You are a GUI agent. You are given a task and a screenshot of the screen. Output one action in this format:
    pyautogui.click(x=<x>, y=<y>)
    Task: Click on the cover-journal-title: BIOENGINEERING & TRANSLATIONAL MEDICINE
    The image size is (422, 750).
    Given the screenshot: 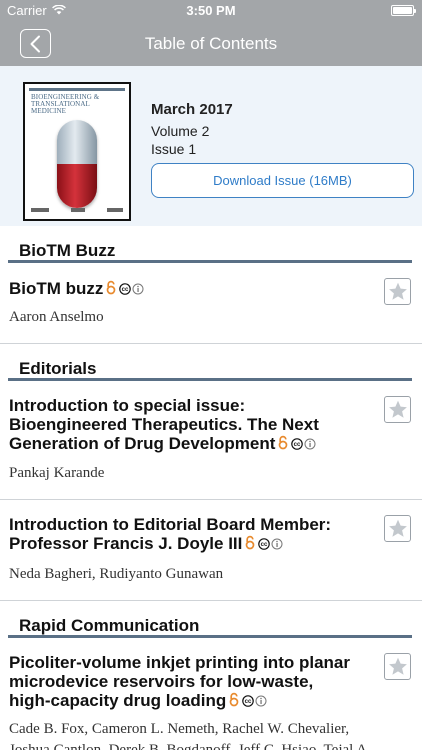 What is the action you would take?
    pyautogui.click(x=65, y=104)
    